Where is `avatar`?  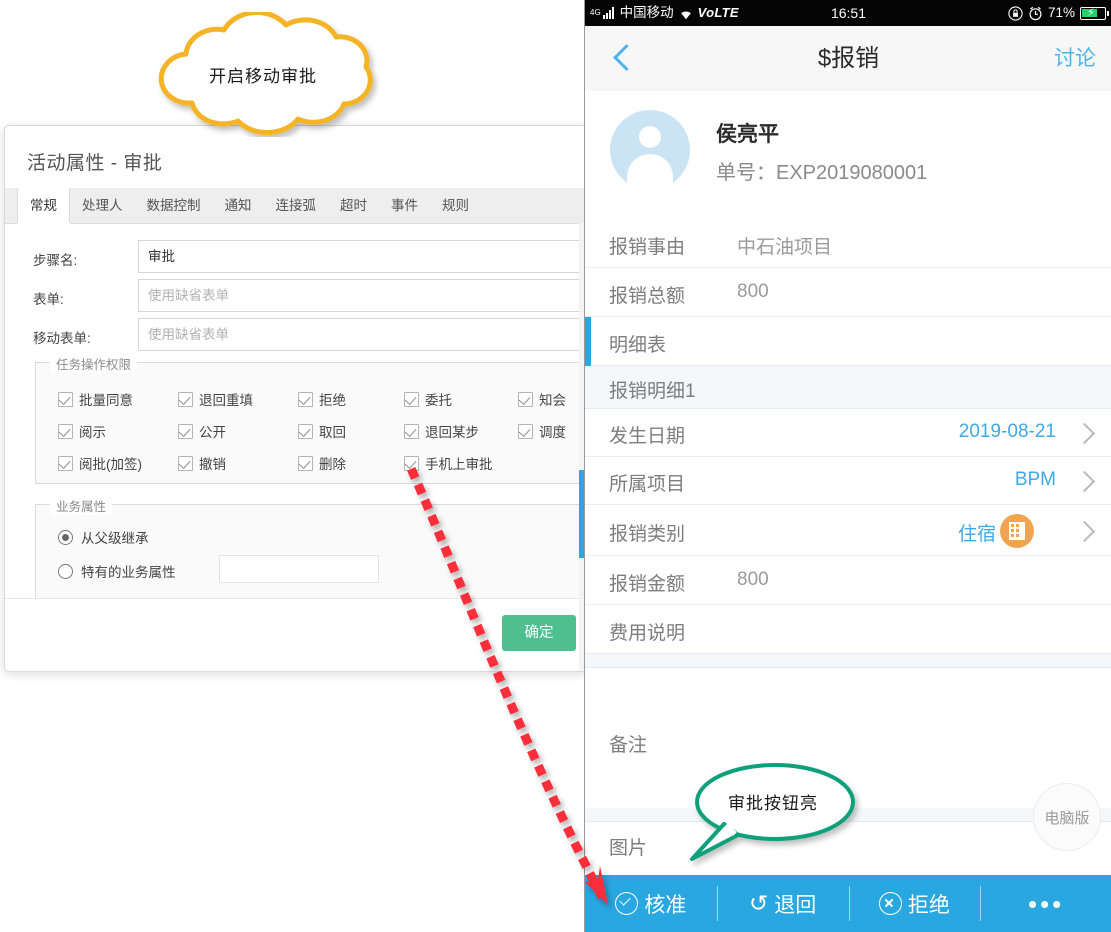
avatar is located at coordinates (650, 150).